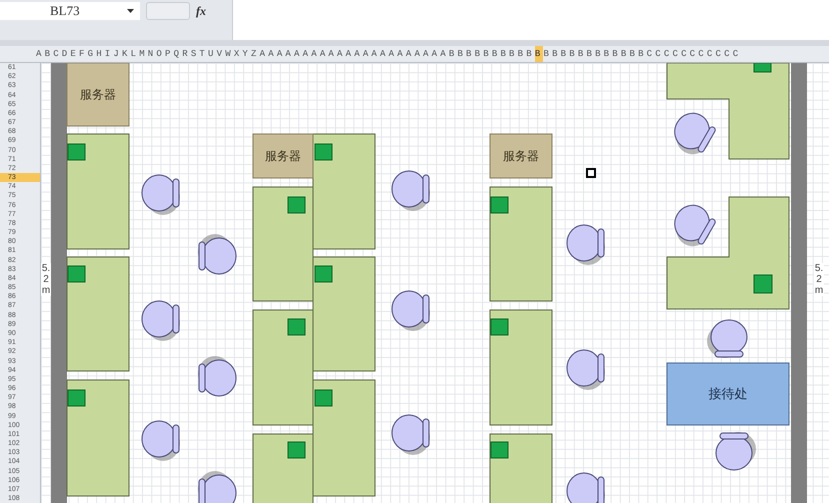 The width and height of the screenshot is (829, 503). I want to click on column-header: BBBBBBBBBBBBCCCCCCCCCCC, so click(642, 54).